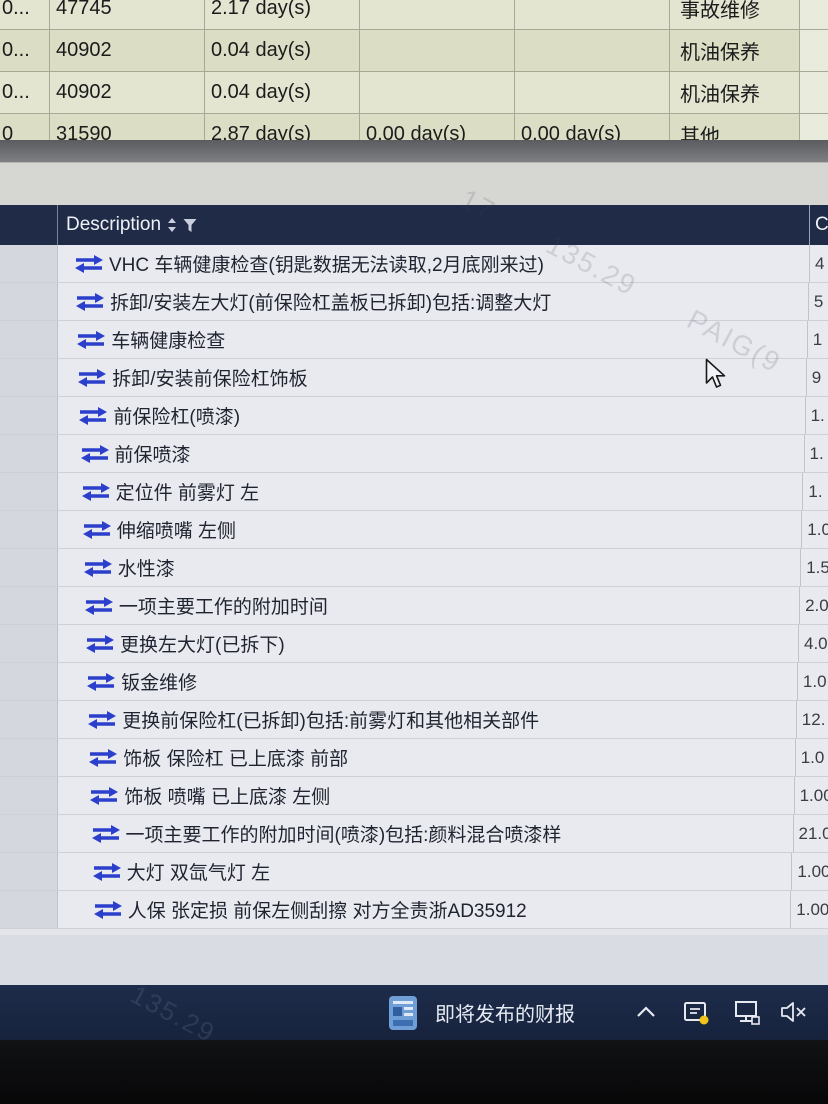  What do you see at coordinates (813, 719) in the screenshot?
I see `value-cell: 12.` at bounding box center [813, 719].